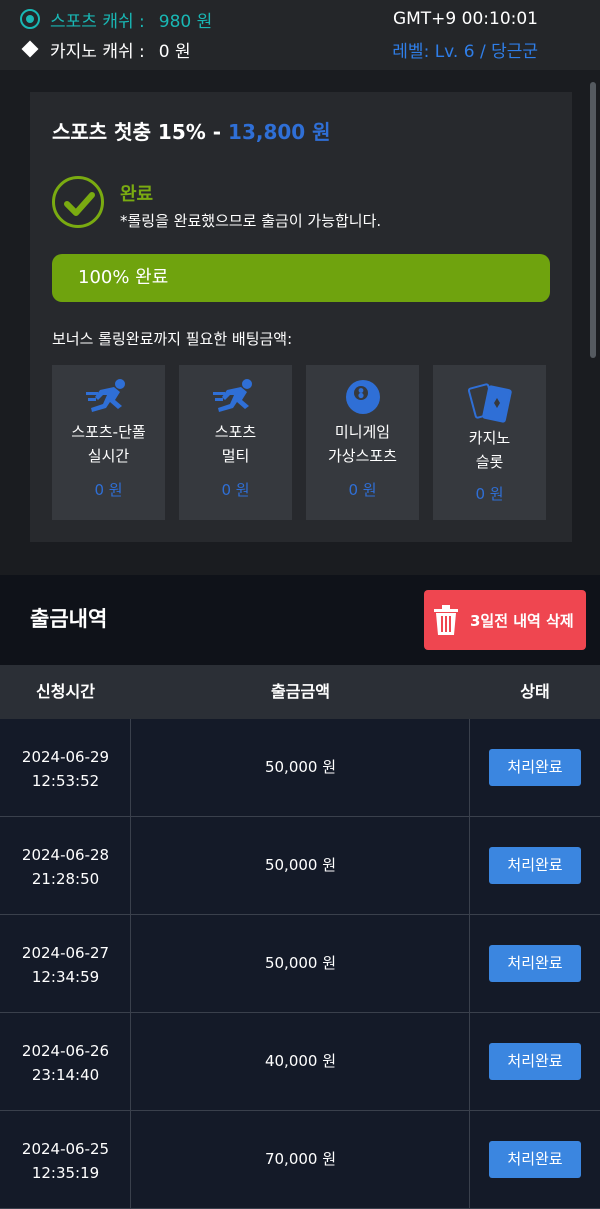 The image size is (600, 1209). I want to click on cell-time: 2024-06-27 12:34:59, so click(65, 963).